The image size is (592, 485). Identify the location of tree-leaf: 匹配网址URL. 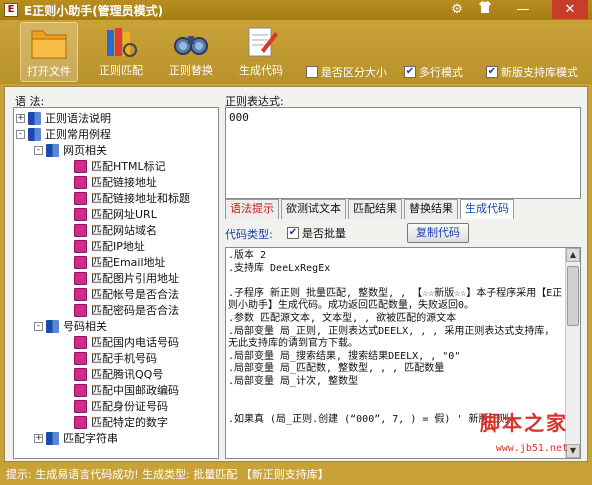
(115, 214).